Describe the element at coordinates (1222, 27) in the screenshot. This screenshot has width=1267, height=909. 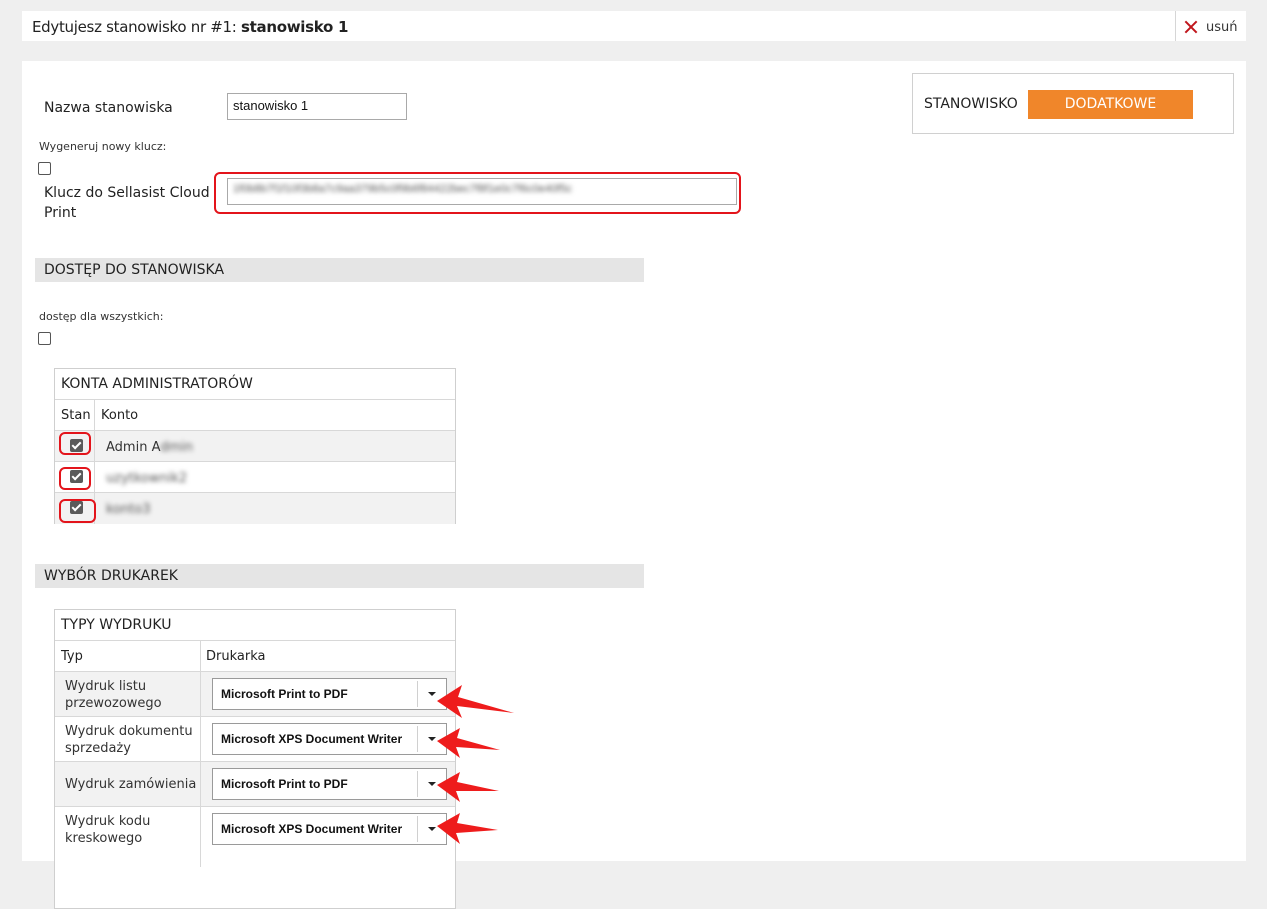
I see `delete-label: usuń` at that location.